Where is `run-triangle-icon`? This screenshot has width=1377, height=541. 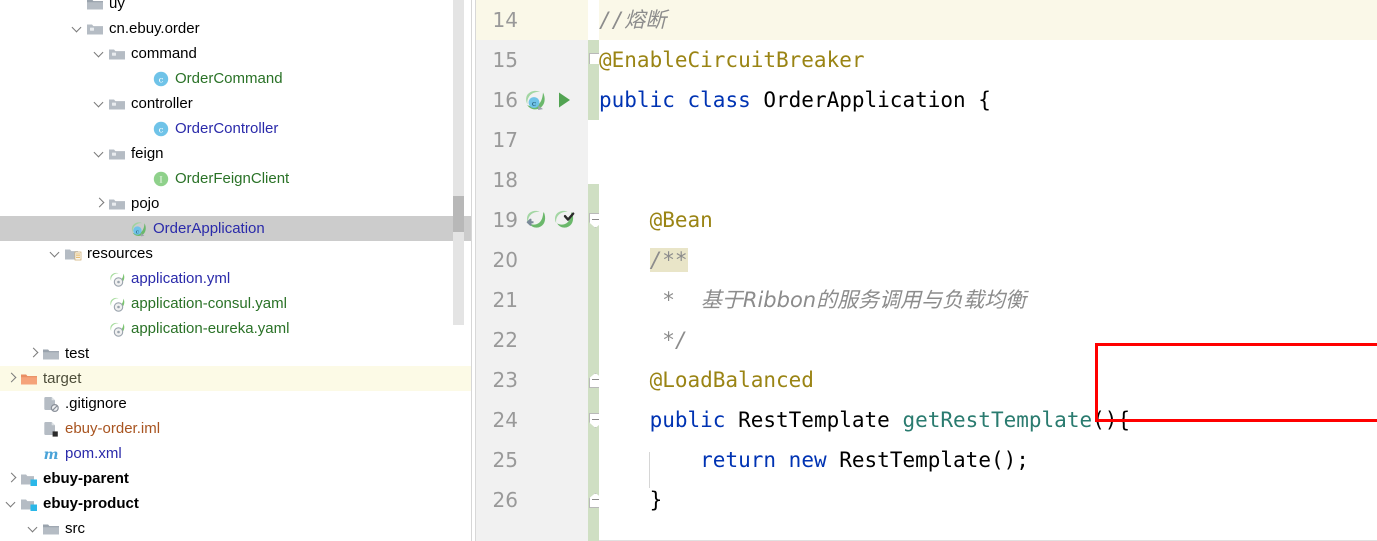 run-triangle-icon is located at coordinates (564, 100).